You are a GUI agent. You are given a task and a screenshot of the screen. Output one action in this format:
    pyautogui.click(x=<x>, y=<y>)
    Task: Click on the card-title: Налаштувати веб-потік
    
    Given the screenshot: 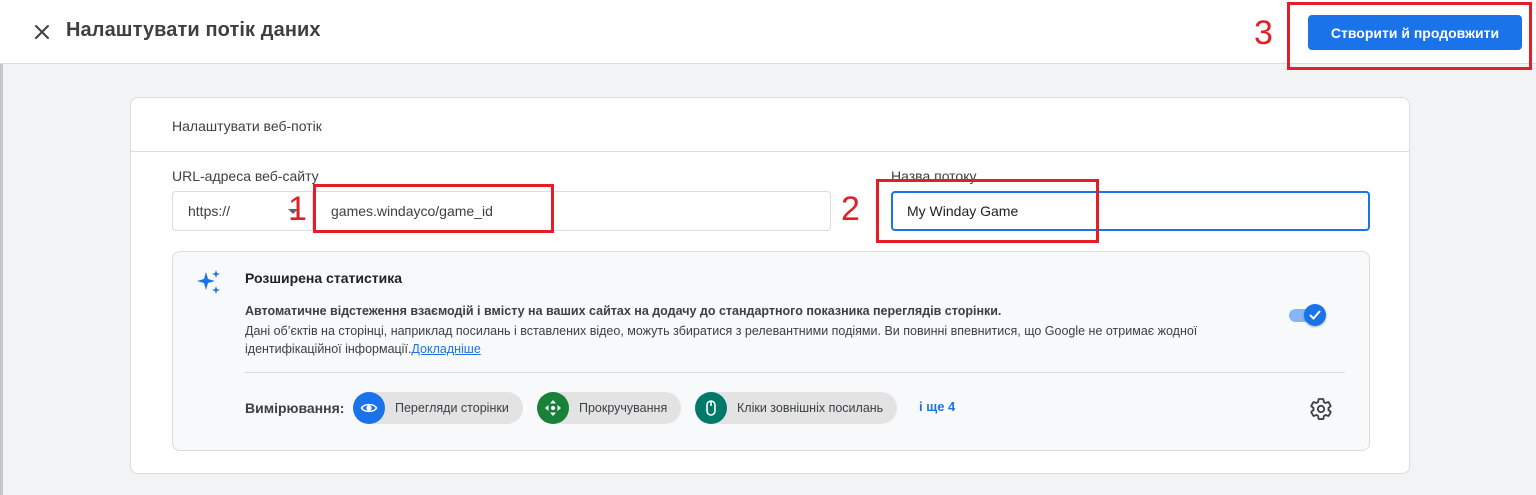 What is the action you would take?
    pyautogui.click(x=247, y=126)
    